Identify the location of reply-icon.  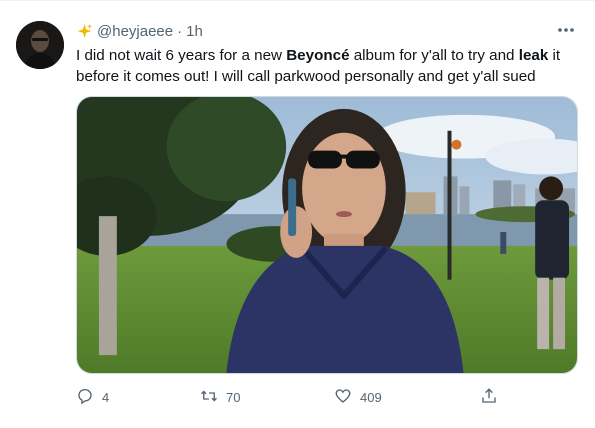
(85, 397).